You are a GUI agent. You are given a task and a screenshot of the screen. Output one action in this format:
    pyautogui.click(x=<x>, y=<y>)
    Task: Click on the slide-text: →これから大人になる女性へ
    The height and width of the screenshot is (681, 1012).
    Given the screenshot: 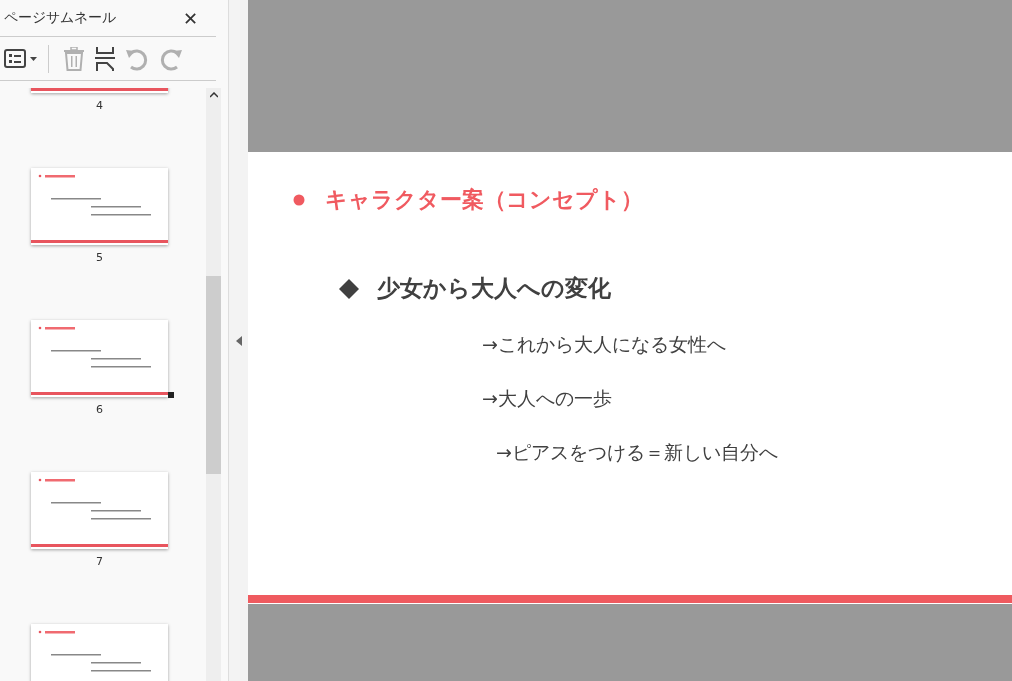 What is the action you would take?
    pyautogui.click(x=604, y=344)
    